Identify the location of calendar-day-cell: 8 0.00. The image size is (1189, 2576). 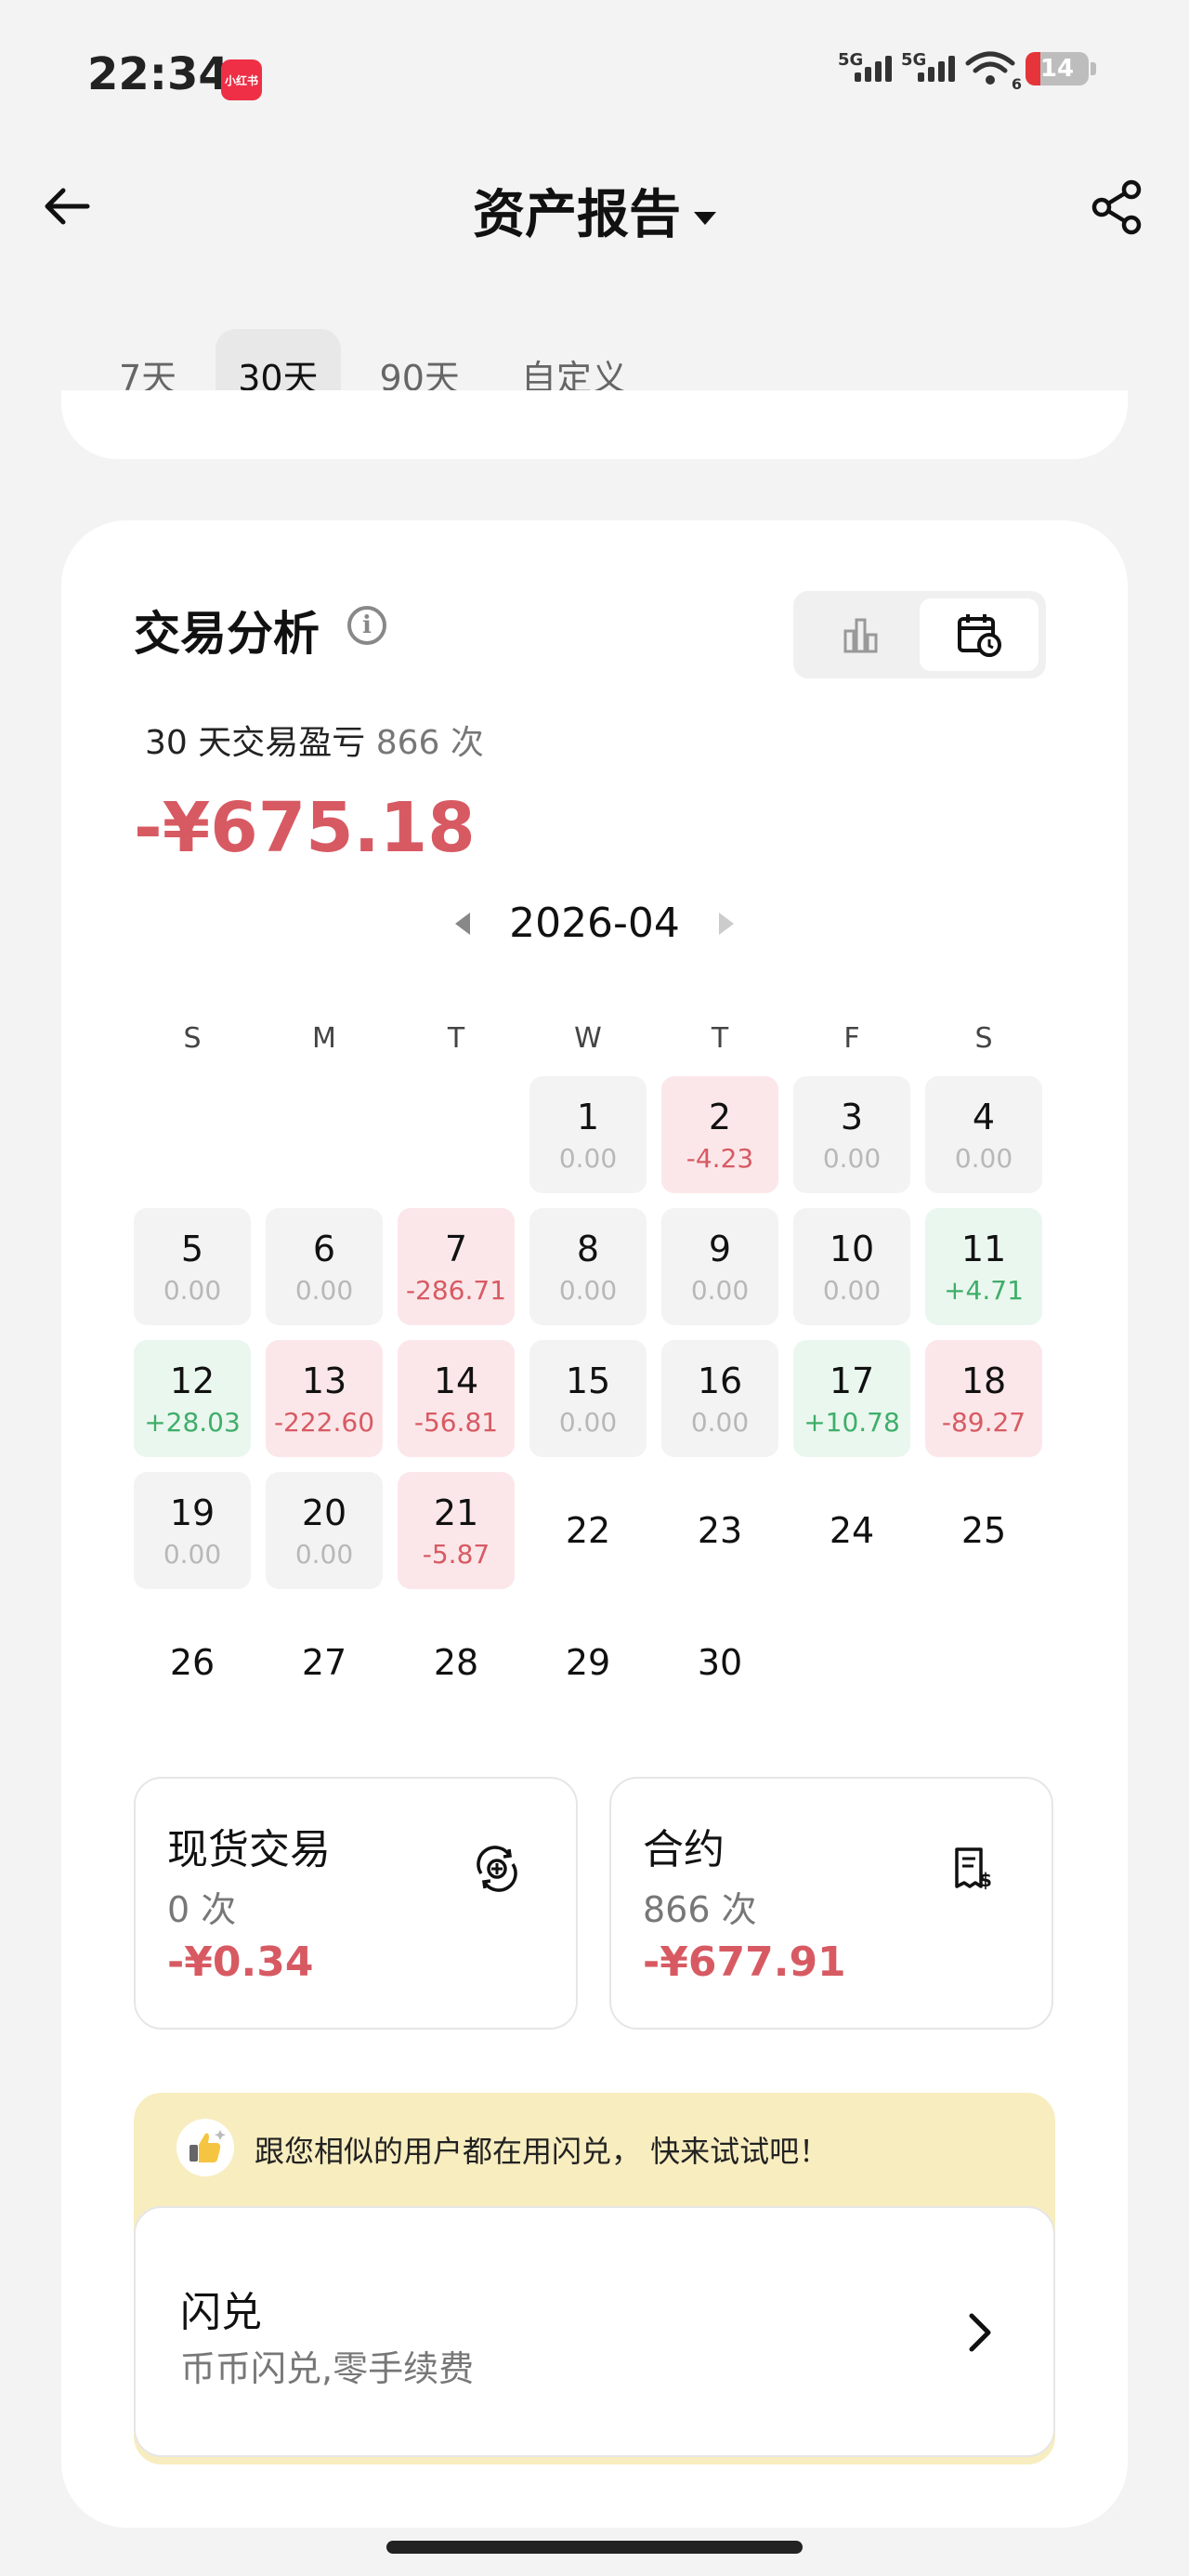
(588, 1266).